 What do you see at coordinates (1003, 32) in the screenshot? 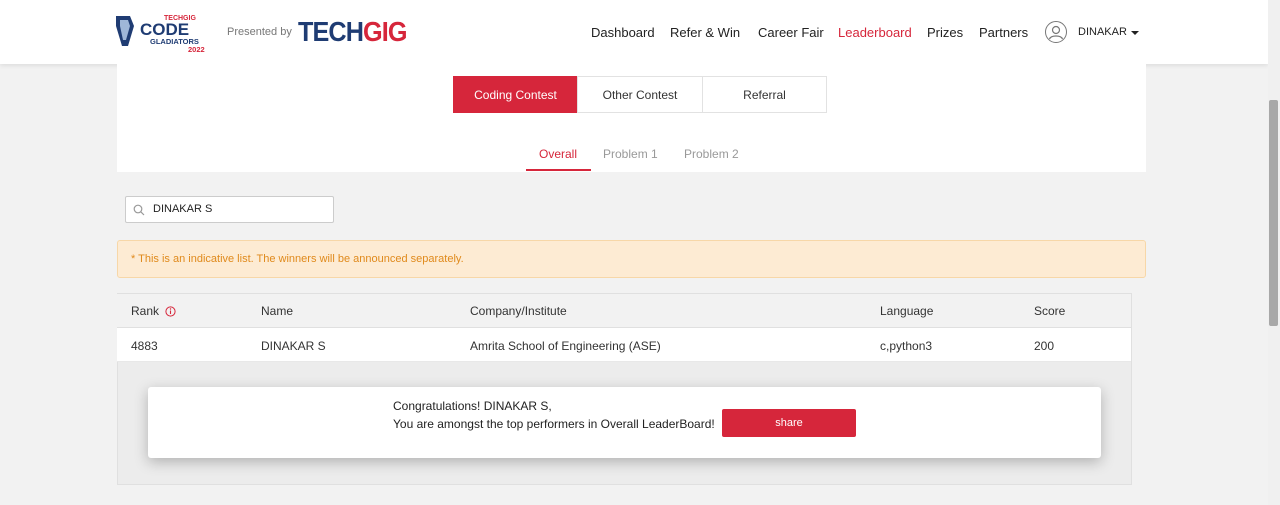
I see `nav-partners: Partners` at bounding box center [1003, 32].